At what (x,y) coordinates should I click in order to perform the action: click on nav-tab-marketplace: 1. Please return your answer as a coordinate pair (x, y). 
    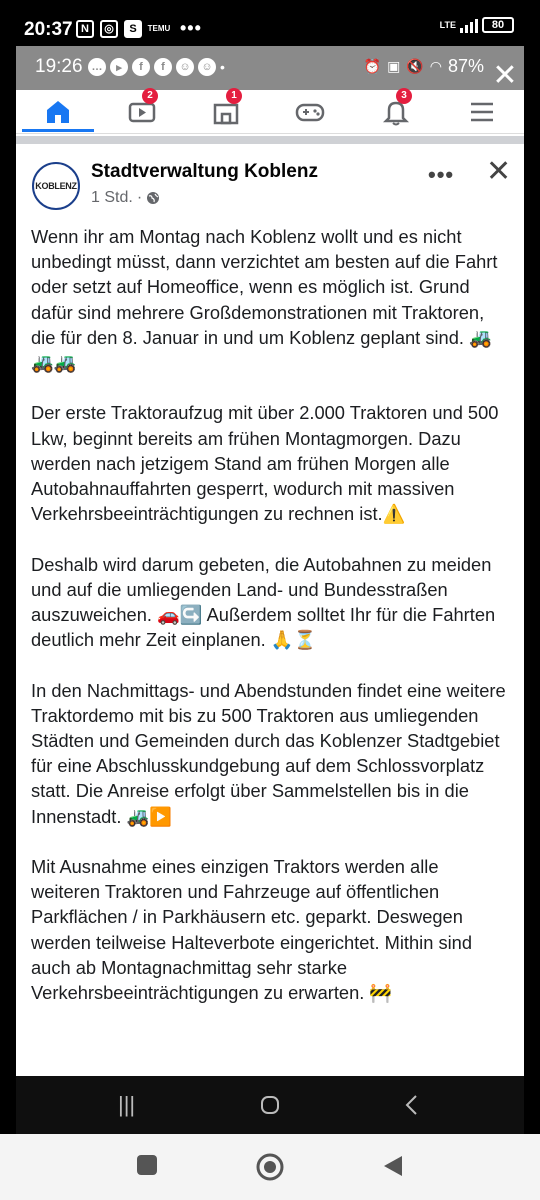
    Looking at the image, I should click on (226, 111).